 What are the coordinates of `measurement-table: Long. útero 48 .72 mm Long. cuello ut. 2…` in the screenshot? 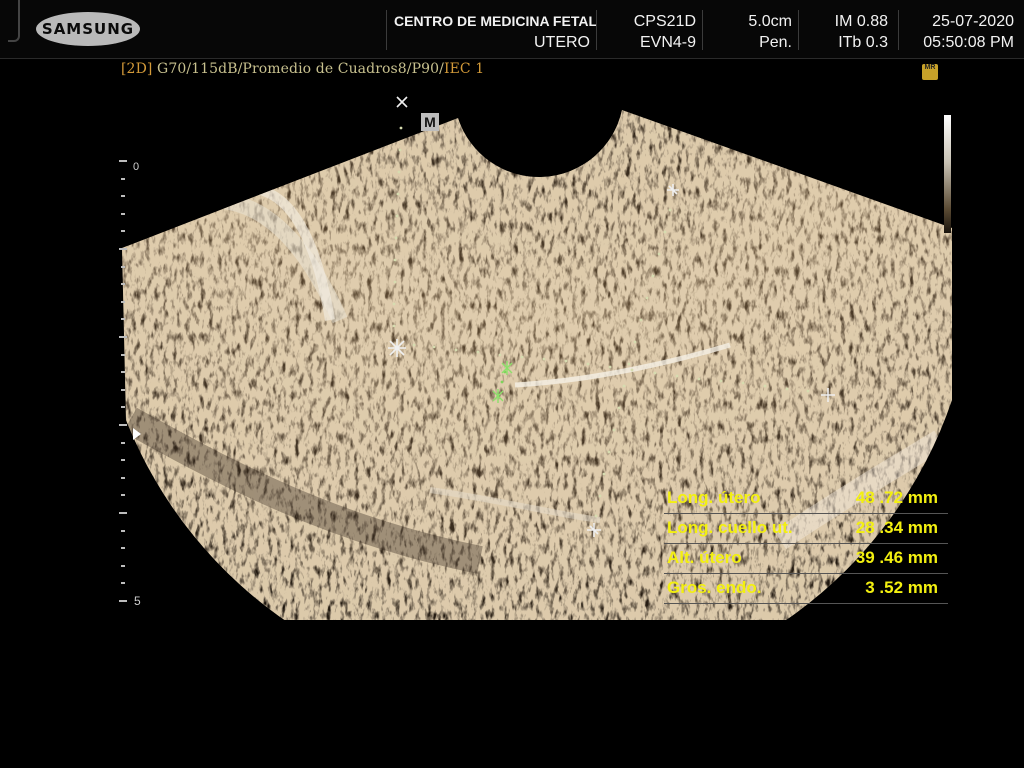 It's located at (806, 544).